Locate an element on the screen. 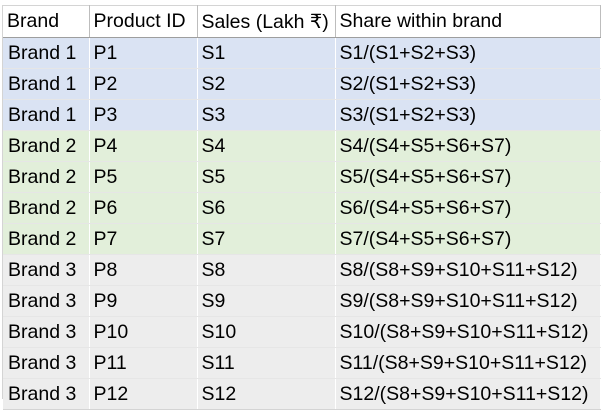  cell-product-id: P4 is located at coordinates (143, 146).